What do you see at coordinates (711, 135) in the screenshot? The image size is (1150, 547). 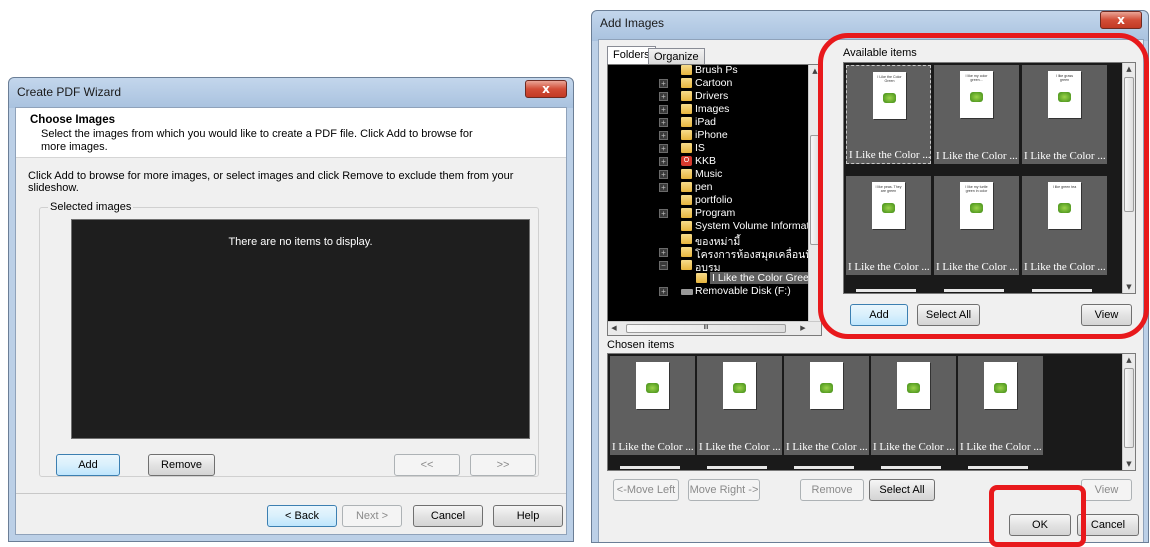 I see `tree-item-label: iPhone` at bounding box center [711, 135].